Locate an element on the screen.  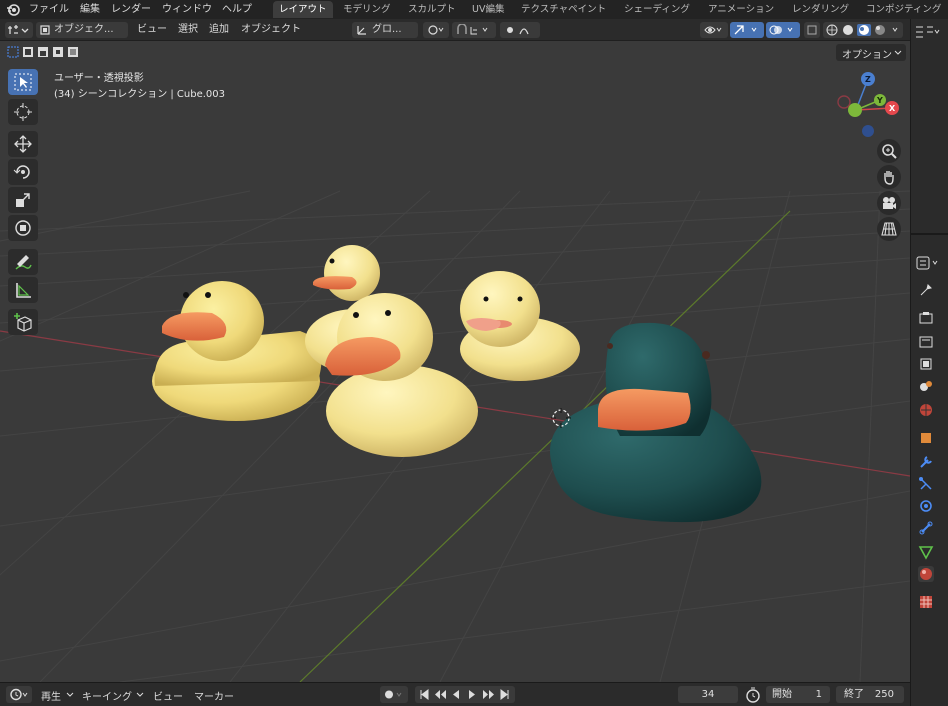
physics-tab-icon is located at coordinates (926, 506).